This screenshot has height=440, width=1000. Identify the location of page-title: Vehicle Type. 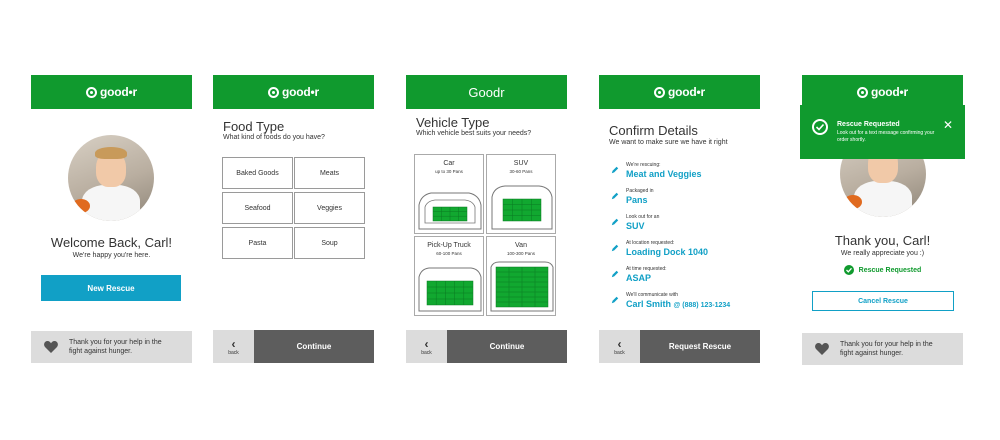
(453, 122).